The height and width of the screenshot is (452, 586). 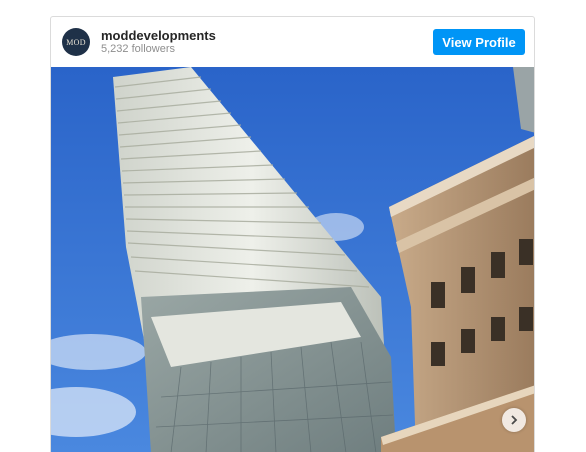 What do you see at coordinates (479, 42) in the screenshot?
I see `view-profile-button: View Profile` at bounding box center [479, 42].